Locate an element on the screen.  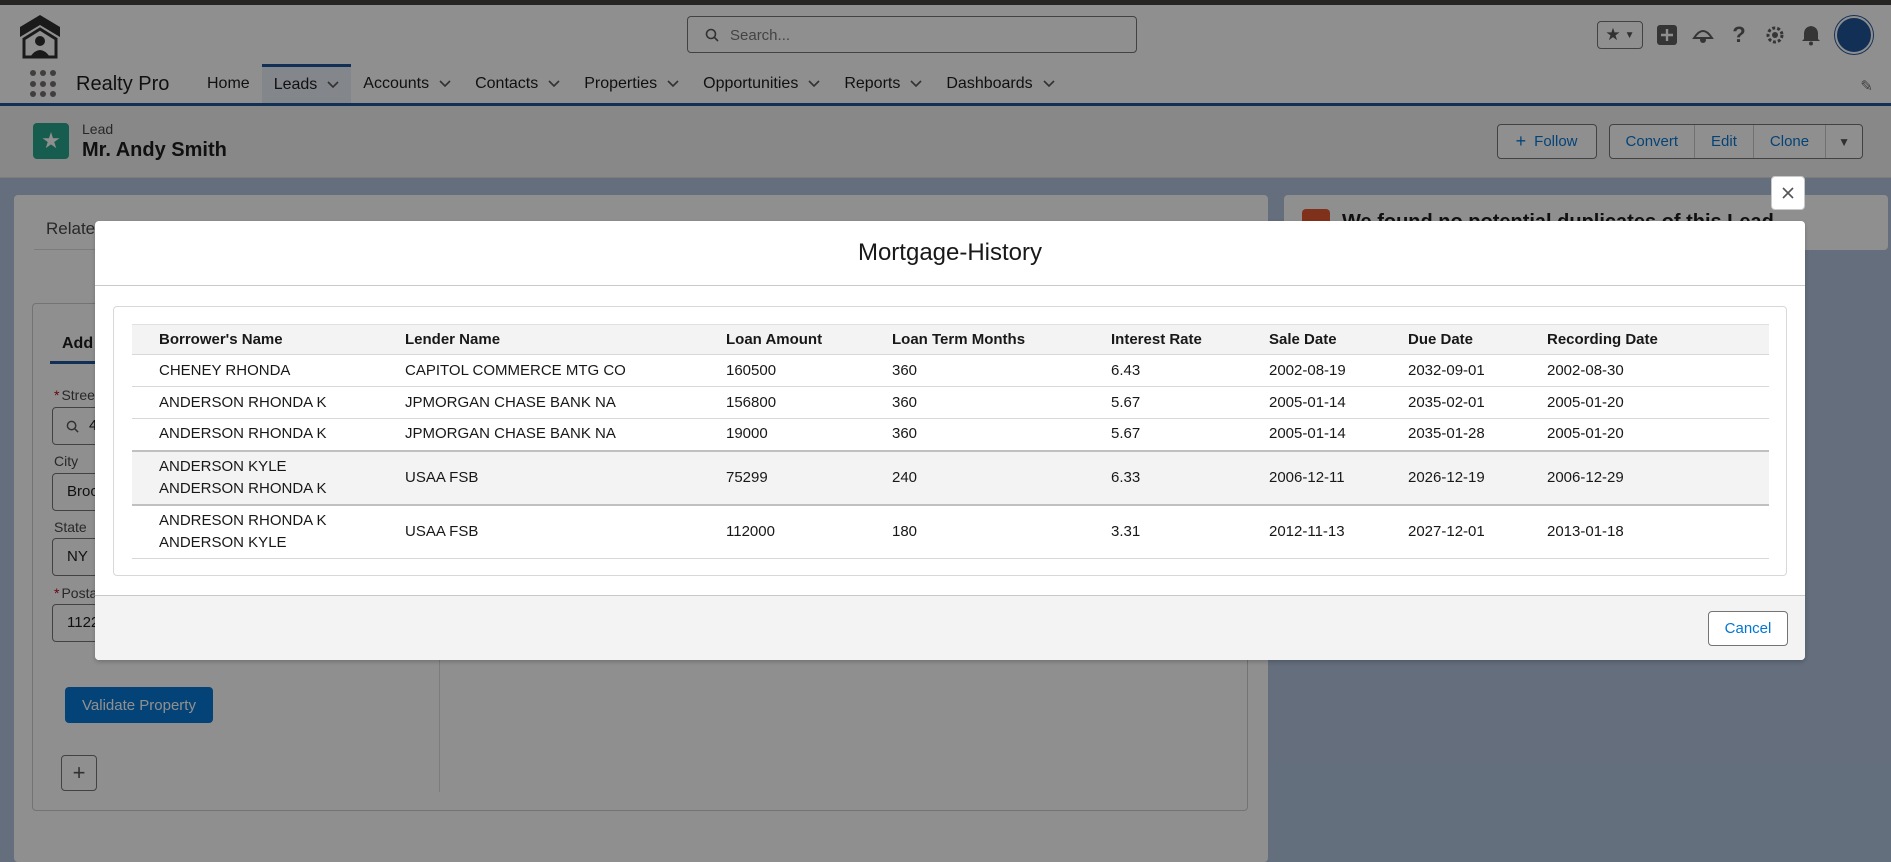
modal-header: Mortgage-History is located at coordinates (950, 253).